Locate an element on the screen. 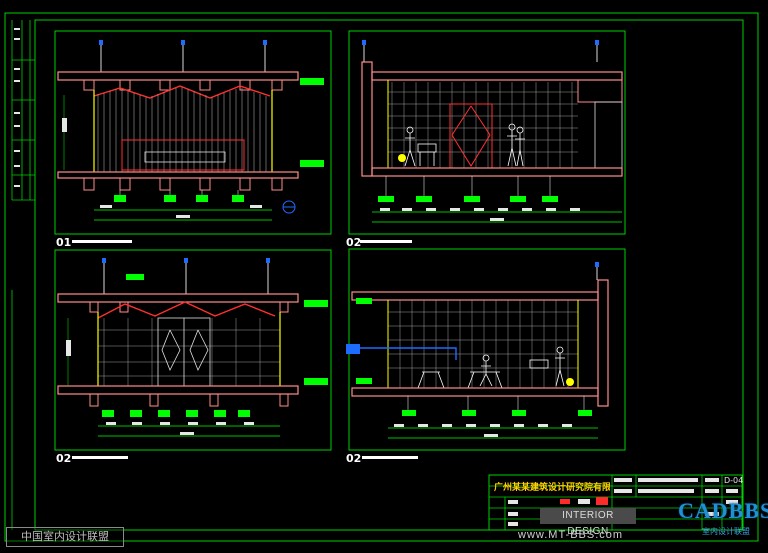  title-block-company: 广州某某建筑设计研究院有限公司 is located at coordinates (552, 488).